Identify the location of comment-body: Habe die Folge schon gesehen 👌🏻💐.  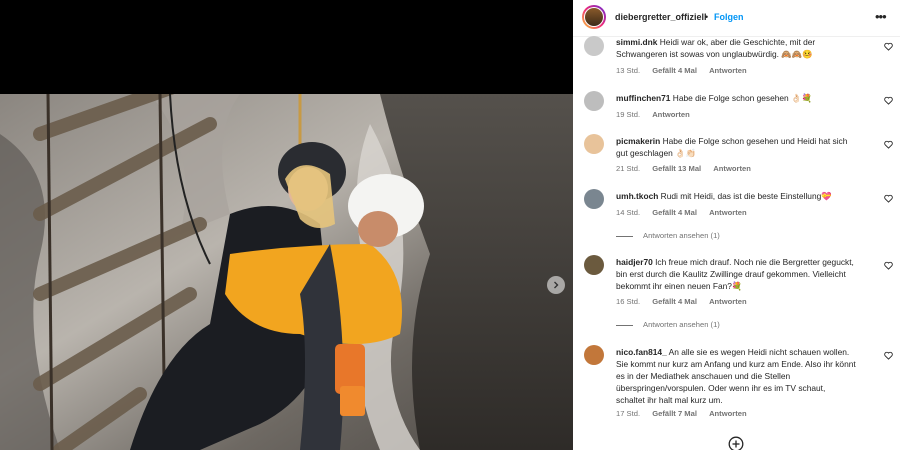
(742, 98).